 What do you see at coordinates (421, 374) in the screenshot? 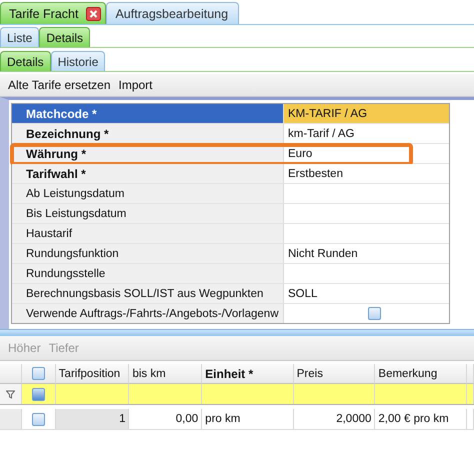
I see `column-header: Bemerkung` at bounding box center [421, 374].